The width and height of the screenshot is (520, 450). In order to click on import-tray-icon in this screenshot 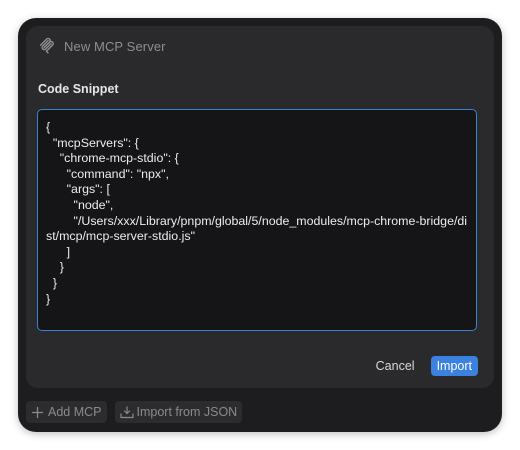, I will do `click(126, 412)`.